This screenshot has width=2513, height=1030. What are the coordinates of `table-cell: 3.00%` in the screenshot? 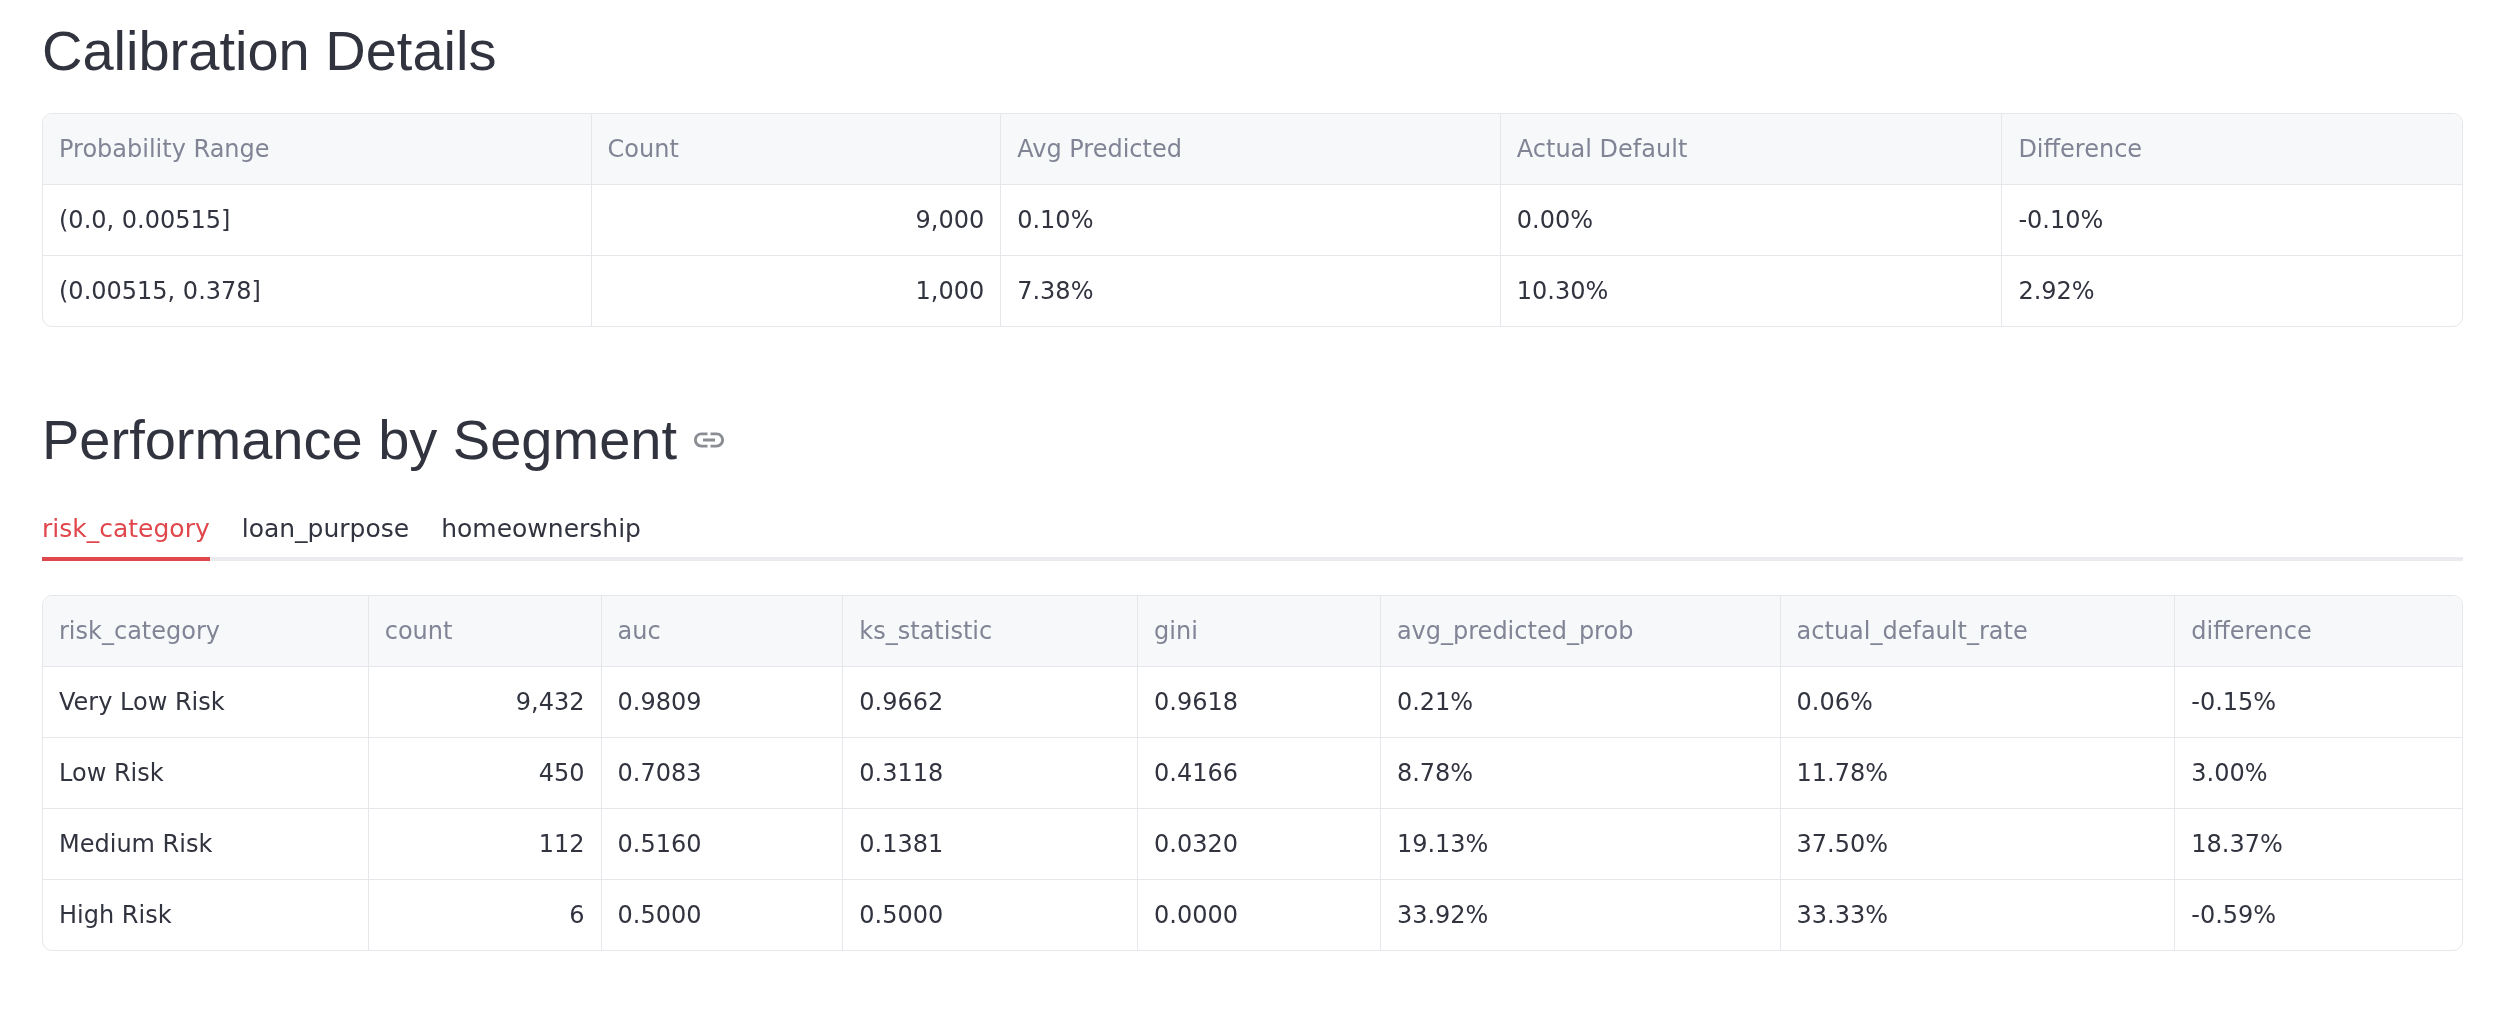 It's located at (2318, 773).